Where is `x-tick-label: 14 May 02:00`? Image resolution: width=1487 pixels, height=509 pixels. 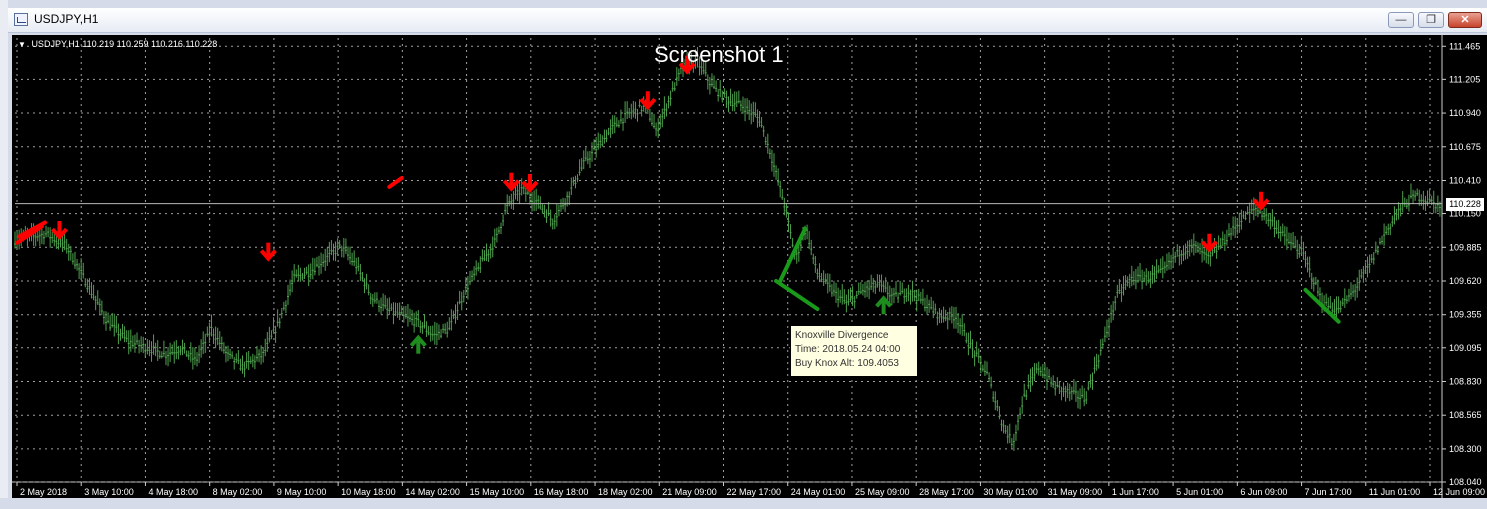 x-tick-label: 14 May 02:00 is located at coordinates (432, 492).